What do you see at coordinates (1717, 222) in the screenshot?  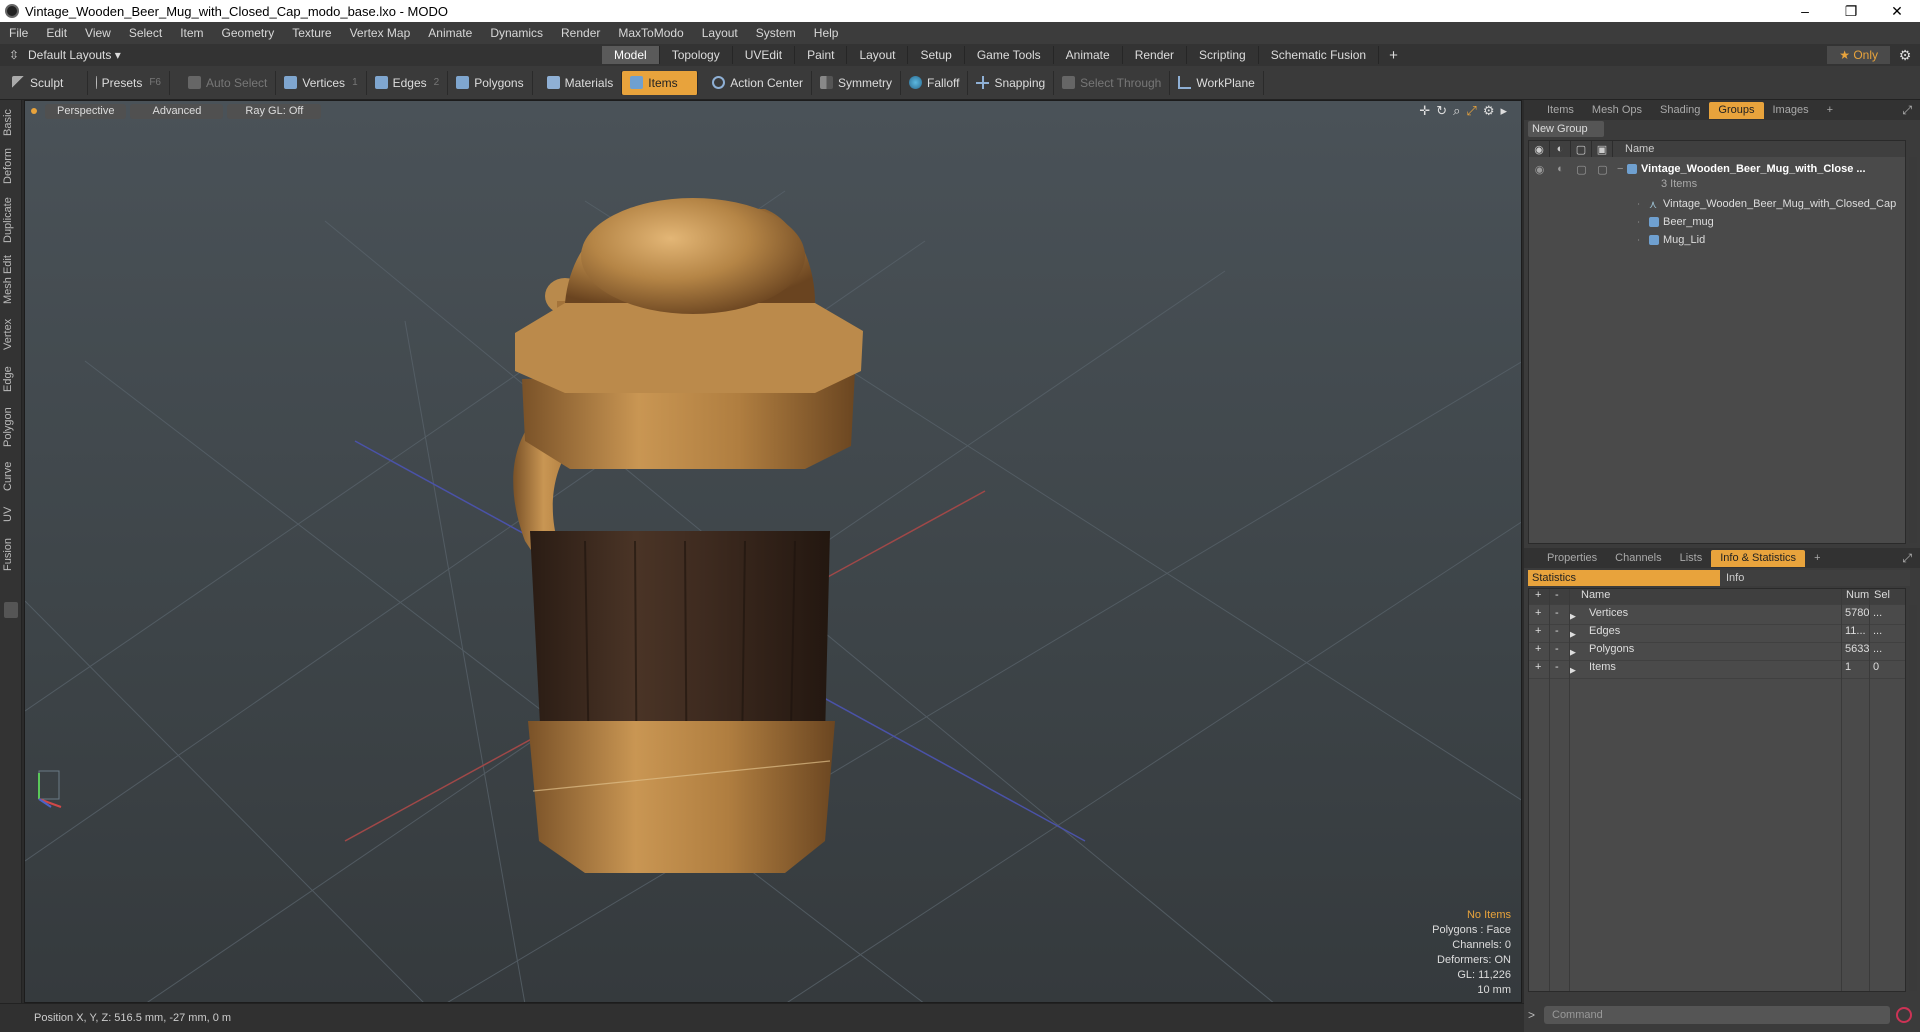 I see `group-child-row: ∙ Beer_mug` at bounding box center [1717, 222].